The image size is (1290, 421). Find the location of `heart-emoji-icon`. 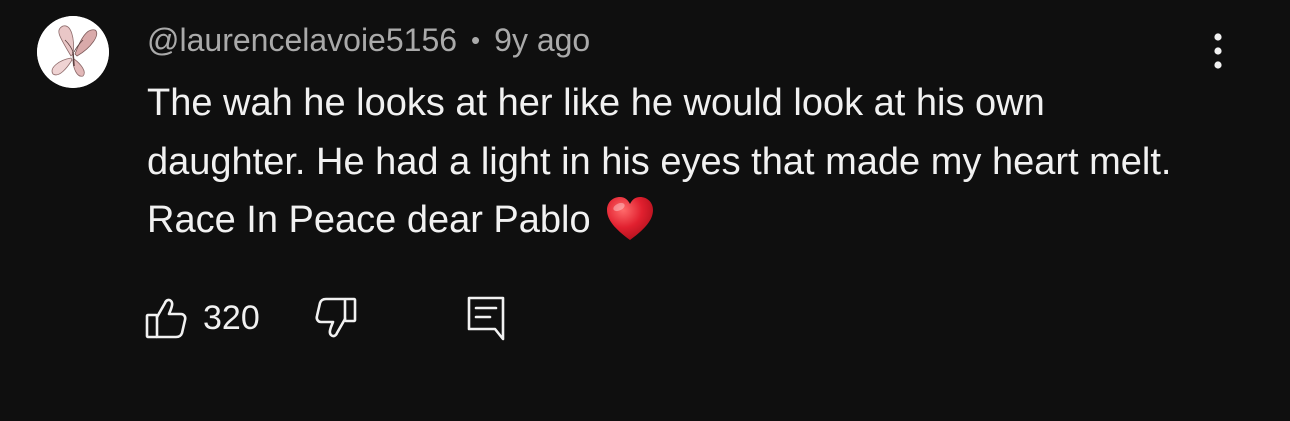

heart-emoji-icon is located at coordinates (629, 218).